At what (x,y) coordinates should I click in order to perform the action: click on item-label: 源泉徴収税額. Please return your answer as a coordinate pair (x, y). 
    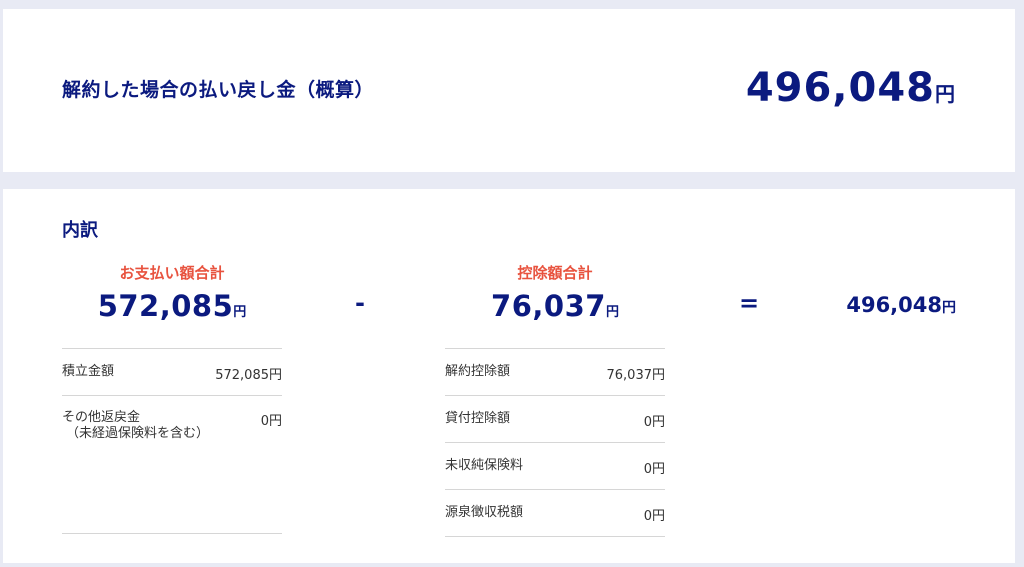
    Looking at the image, I should click on (484, 512).